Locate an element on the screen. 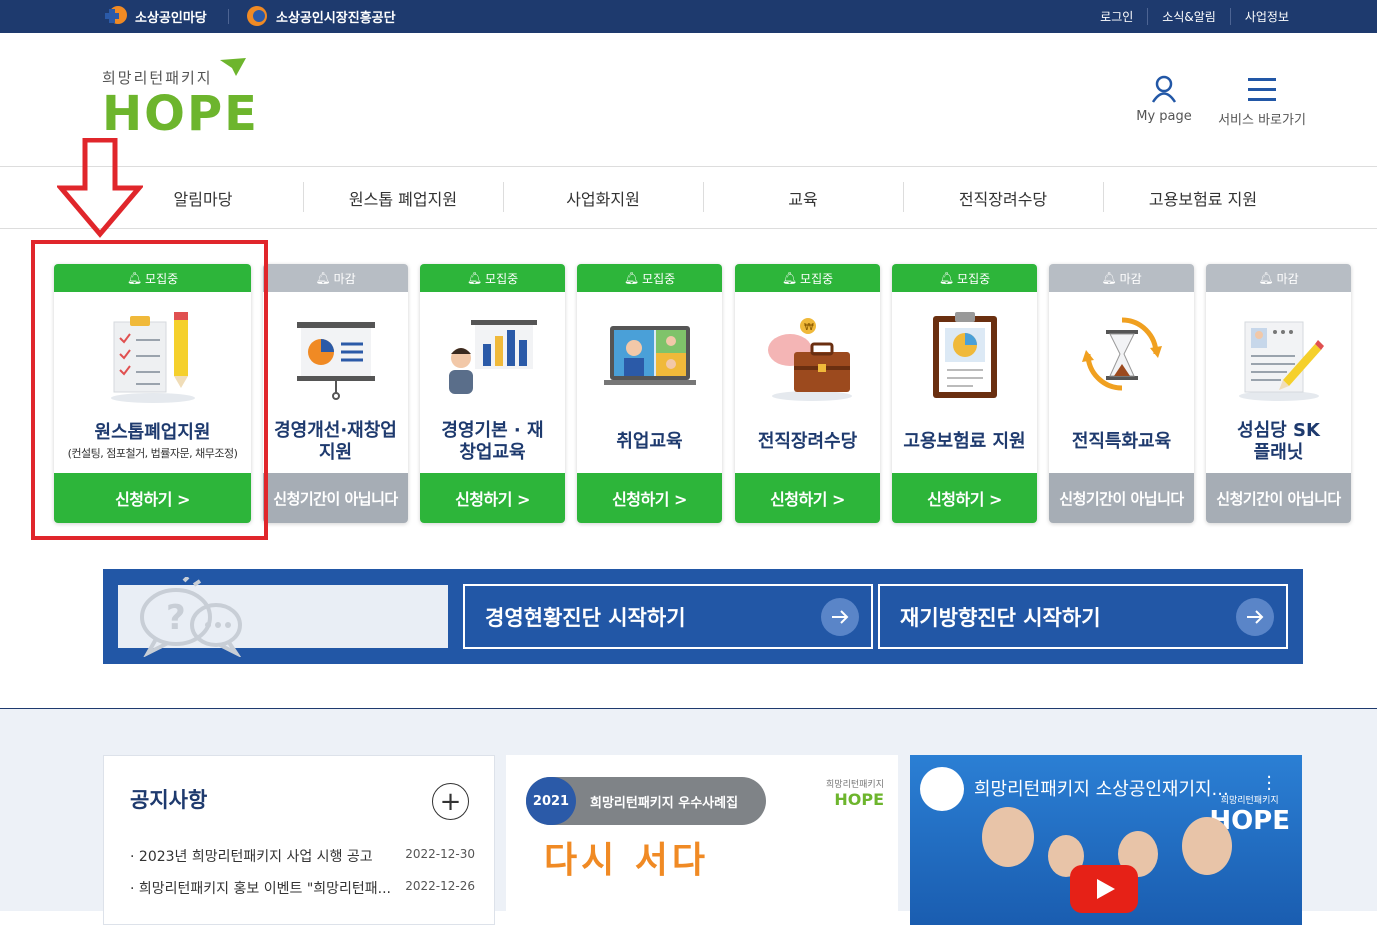 This screenshot has width=1377, height=925. diagnosis-banner: ? 경영현황진단 시작하기 재기방향진단 시작하기 is located at coordinates (703, 616).